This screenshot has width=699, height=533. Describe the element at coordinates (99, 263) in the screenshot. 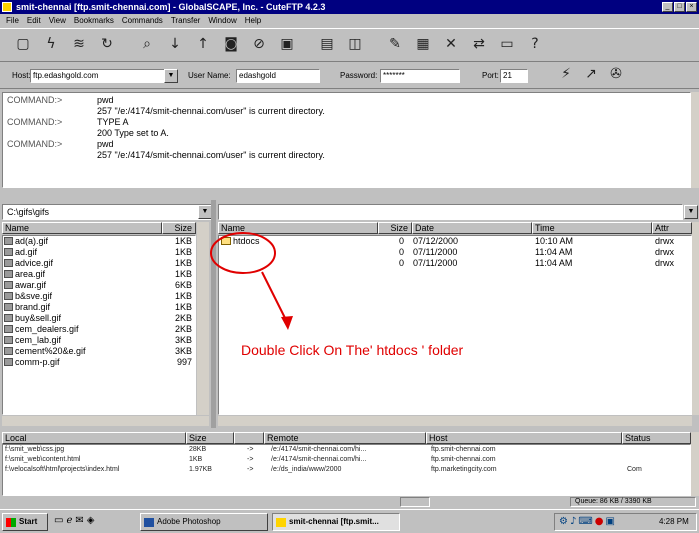

I see `list-item: advice.gif 1KB` at that location.